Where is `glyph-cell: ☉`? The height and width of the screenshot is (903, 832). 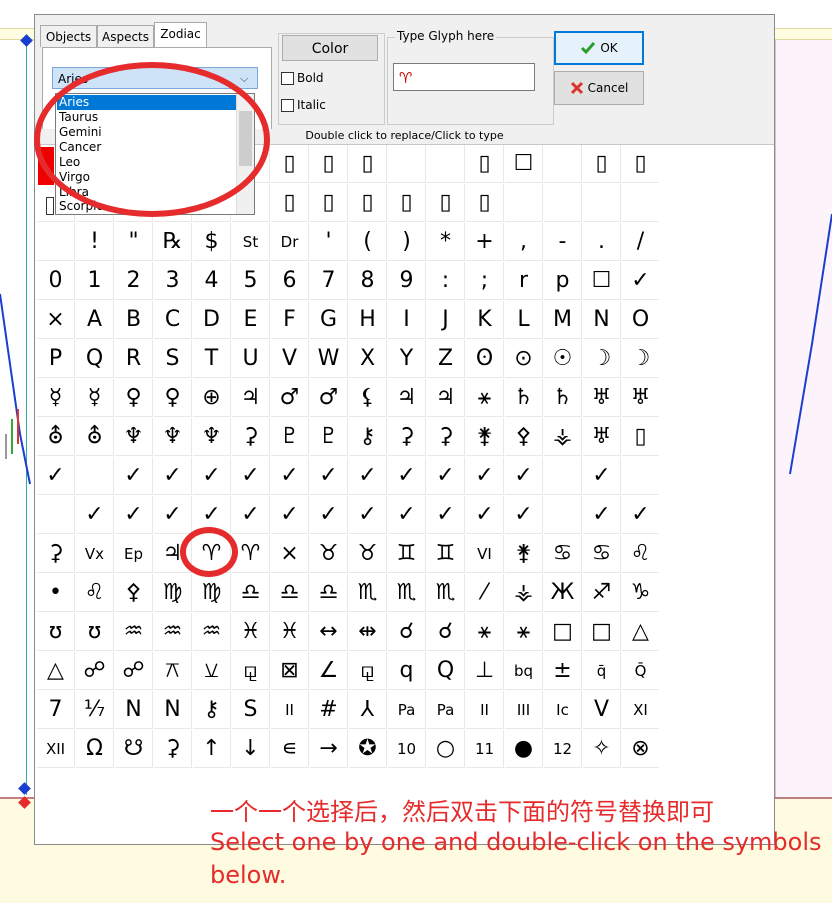 glyph-cell: ☉ is located at coordinates (563, 359).